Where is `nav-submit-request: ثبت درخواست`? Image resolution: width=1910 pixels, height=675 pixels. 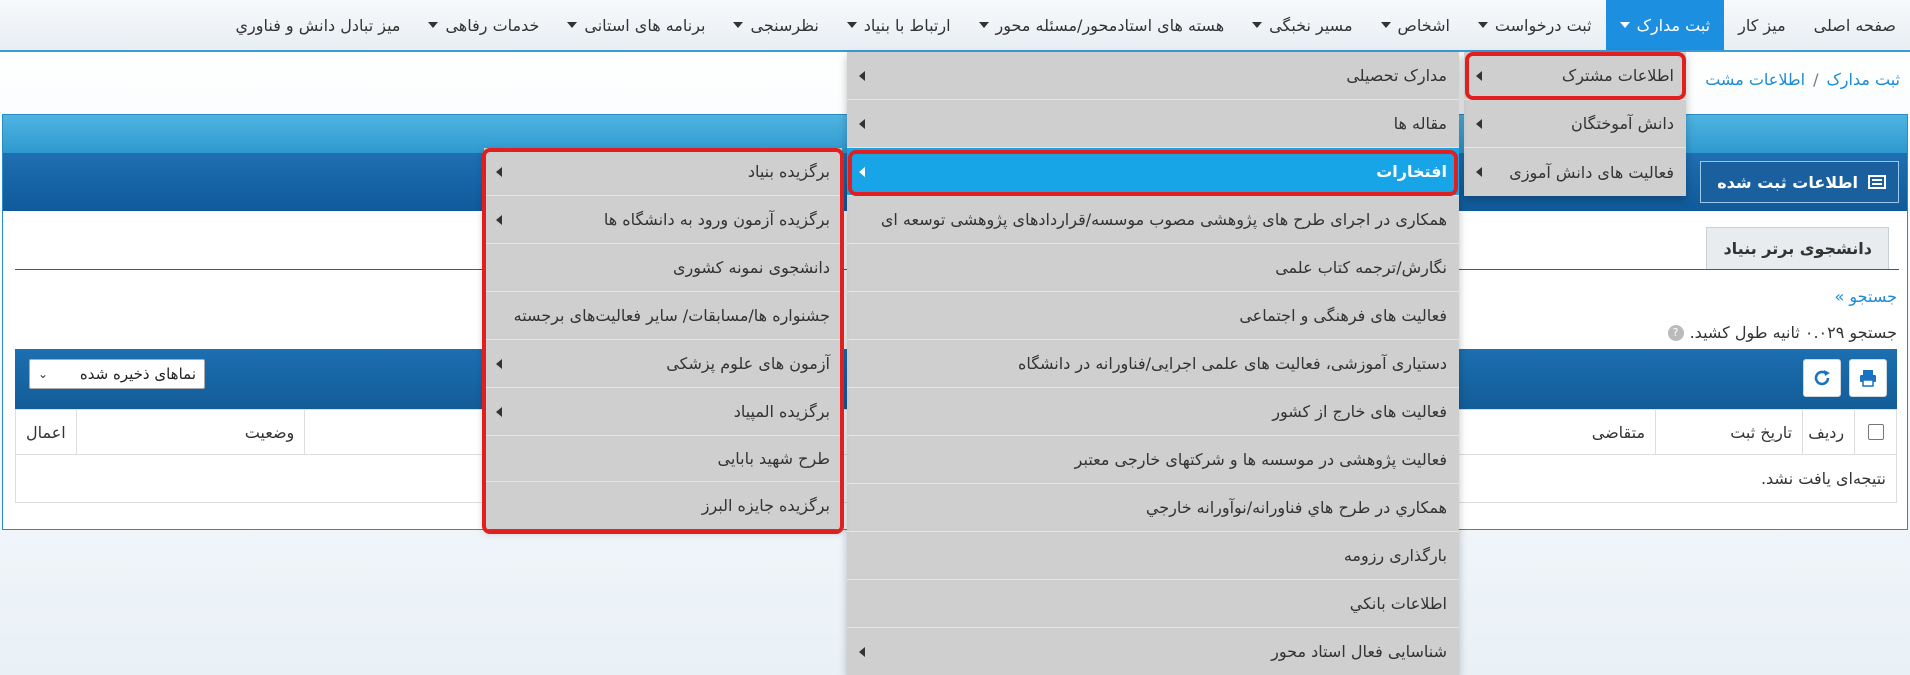 nav-submit-request: ثبت درخواست is located at coordinates (1535, 25).